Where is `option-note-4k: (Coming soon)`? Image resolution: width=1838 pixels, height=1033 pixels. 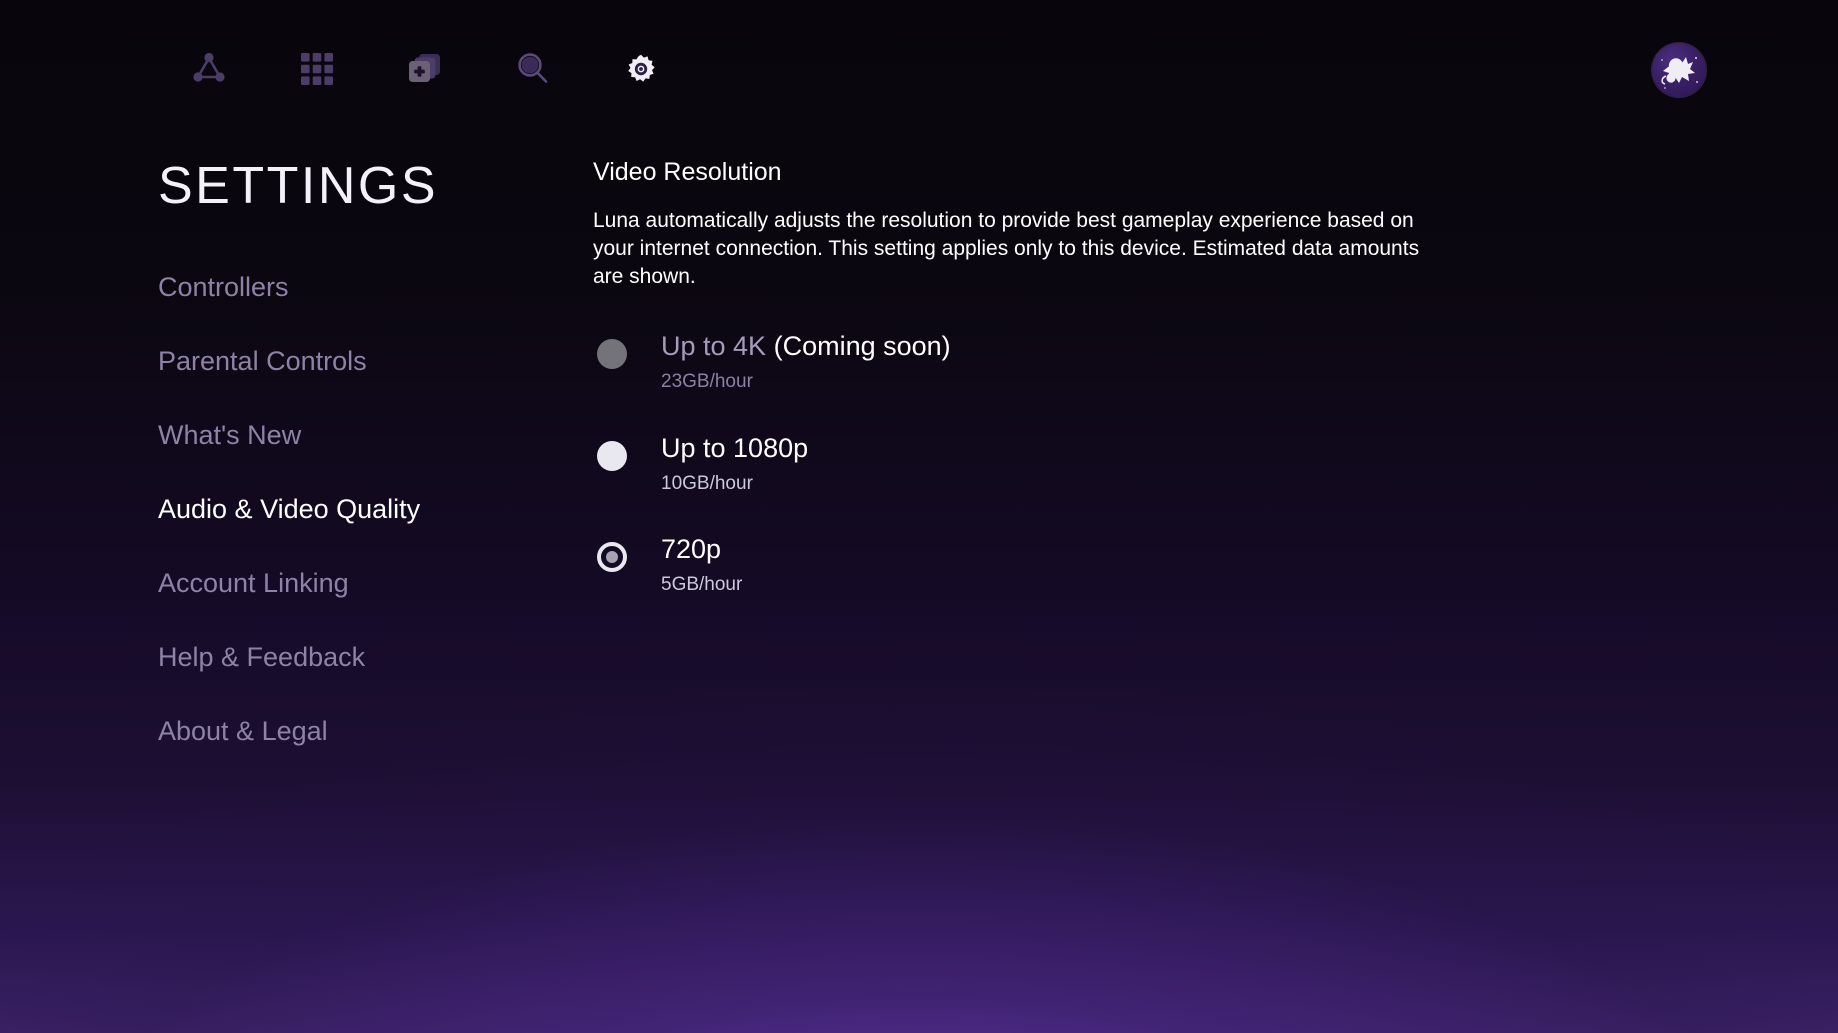 option-note-4k: (Coming soon) is located at coordinates (862, 345).